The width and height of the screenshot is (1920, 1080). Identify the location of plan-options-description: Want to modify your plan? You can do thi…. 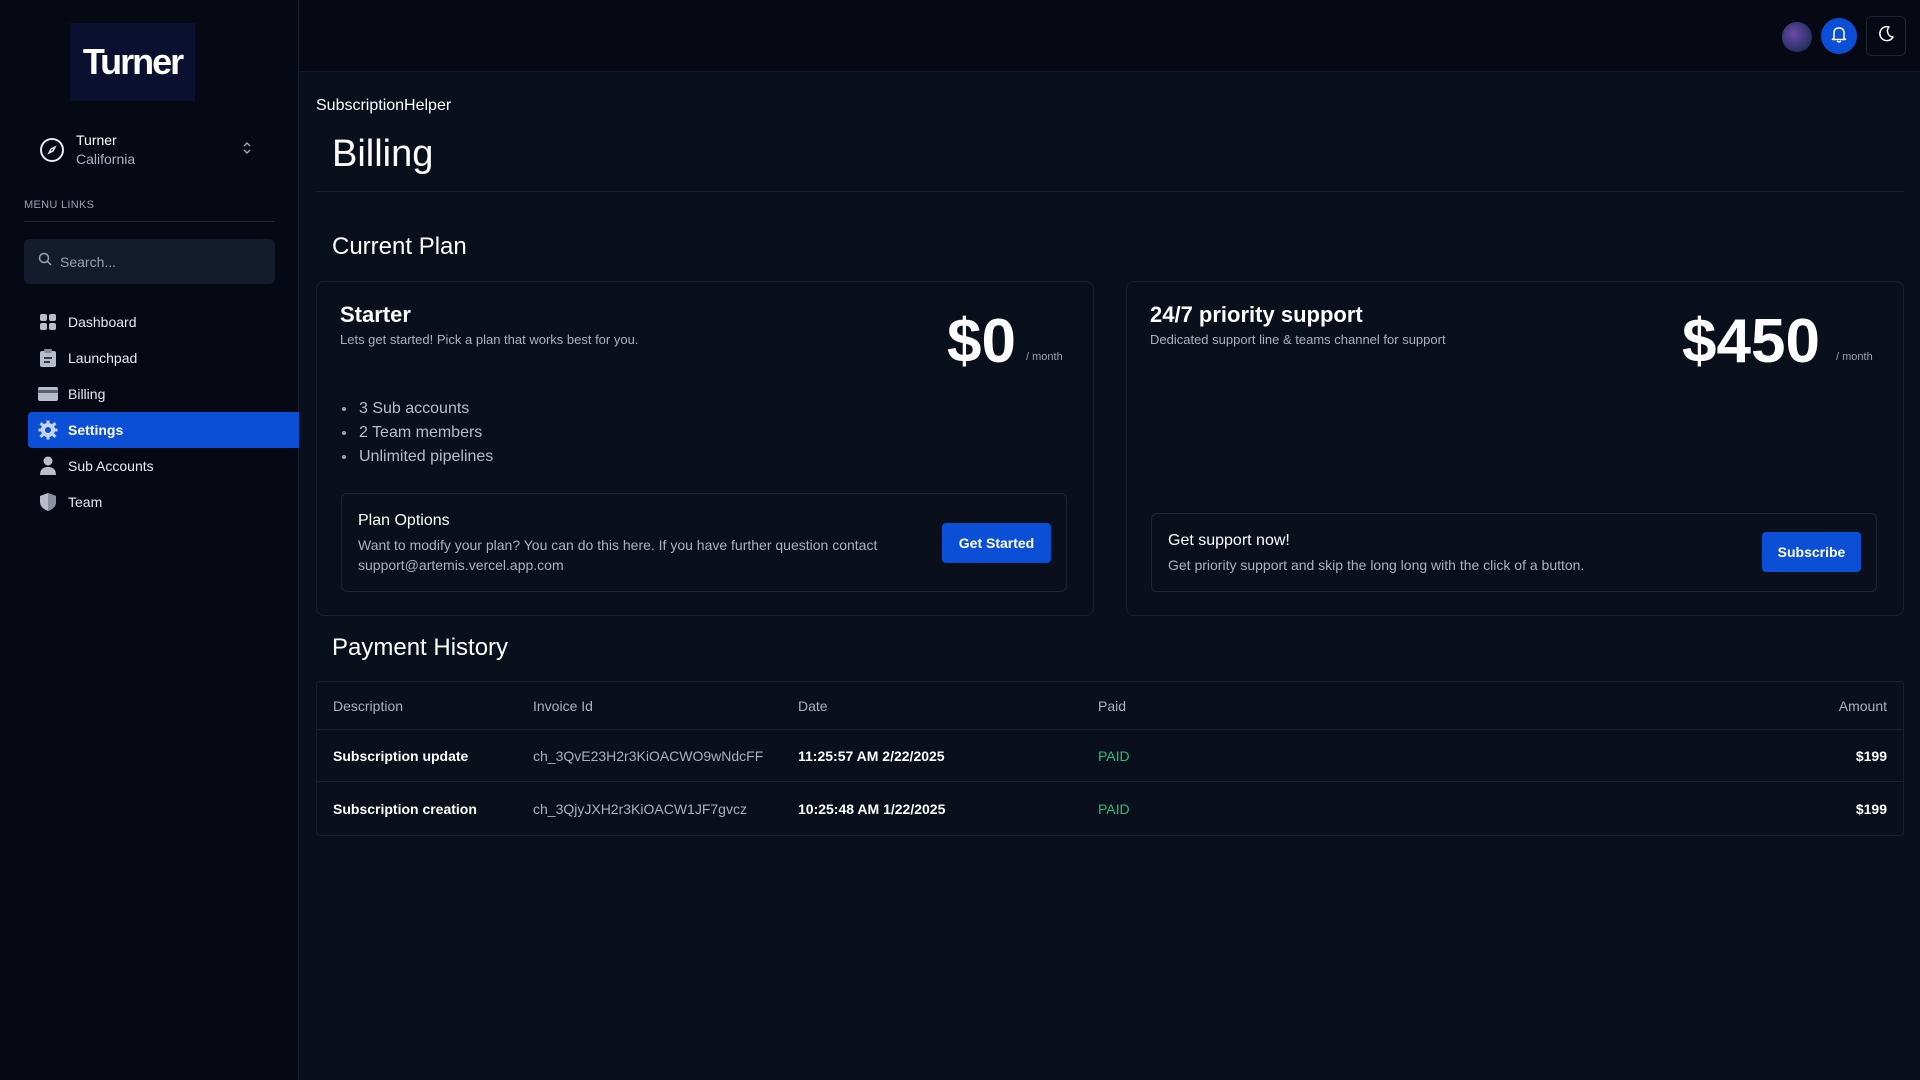
(617, 555).